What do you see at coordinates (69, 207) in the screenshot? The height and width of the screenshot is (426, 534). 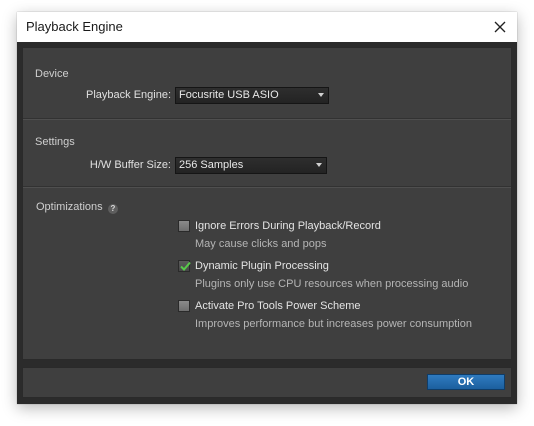 I see `optimizations-section-label: Optimizations` at bounding box center [69, 207].